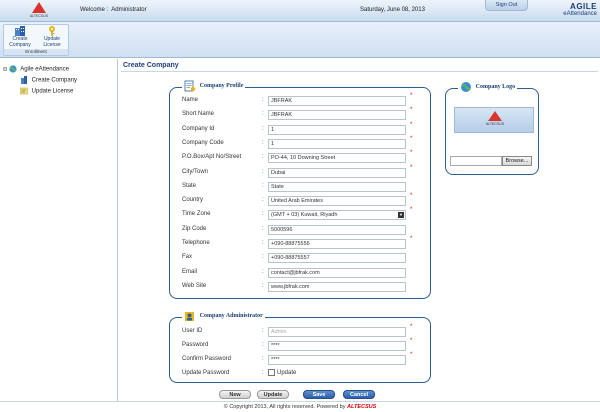 Image resolution: width=600 pixels, height=412 pixels. Describe the element at coordinates (214, 87) in the screenshot. I see `company-profile-legend: Company Profile` at that location.